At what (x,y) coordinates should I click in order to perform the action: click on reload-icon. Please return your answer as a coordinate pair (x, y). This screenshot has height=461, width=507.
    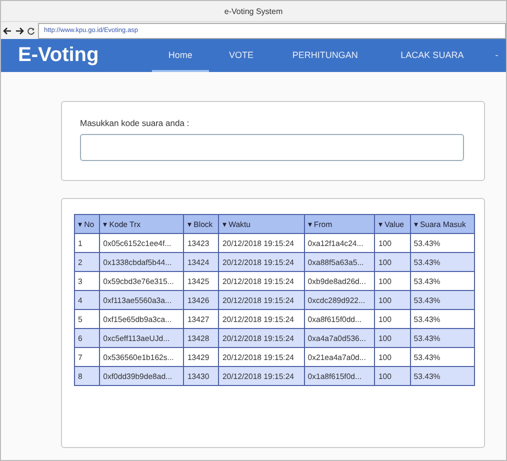
    Looking at the image, I should click on (31, 30).